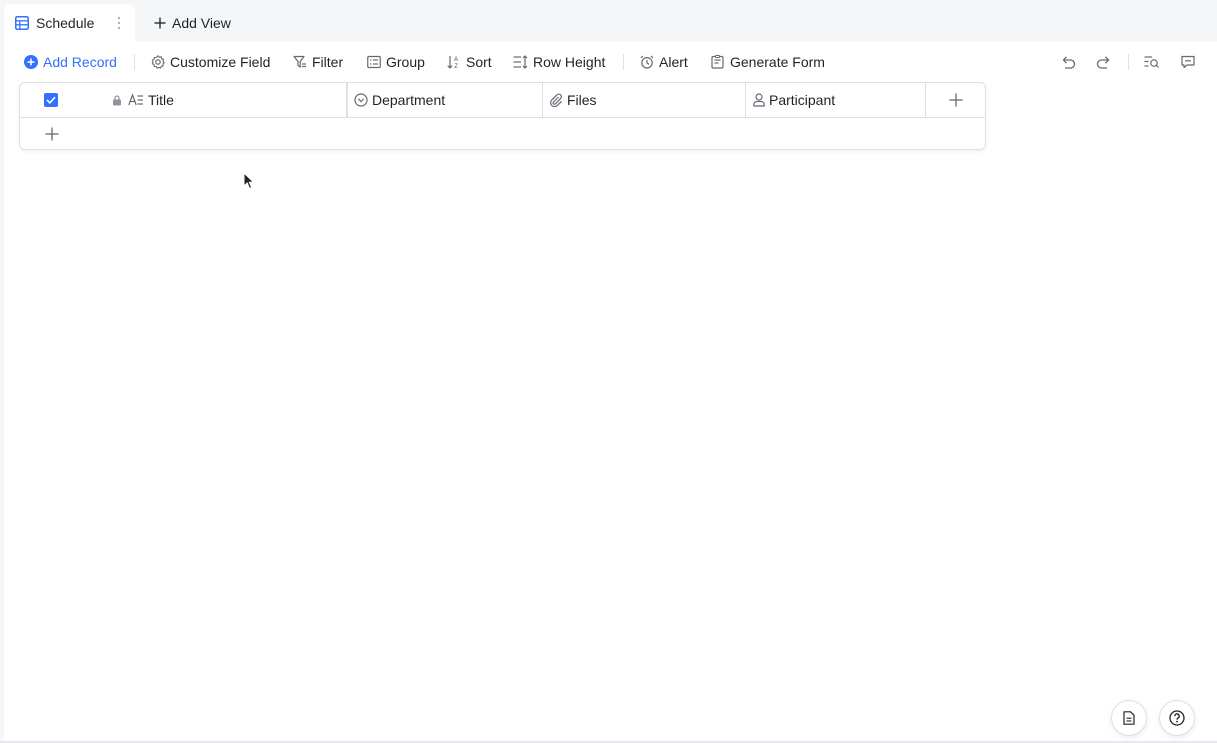 Image resolution: width=1217 pixels, height=743 pixels. Describe the element at coordinates (556, 100) in the screenshot. I see `attachment-icon` at that location.